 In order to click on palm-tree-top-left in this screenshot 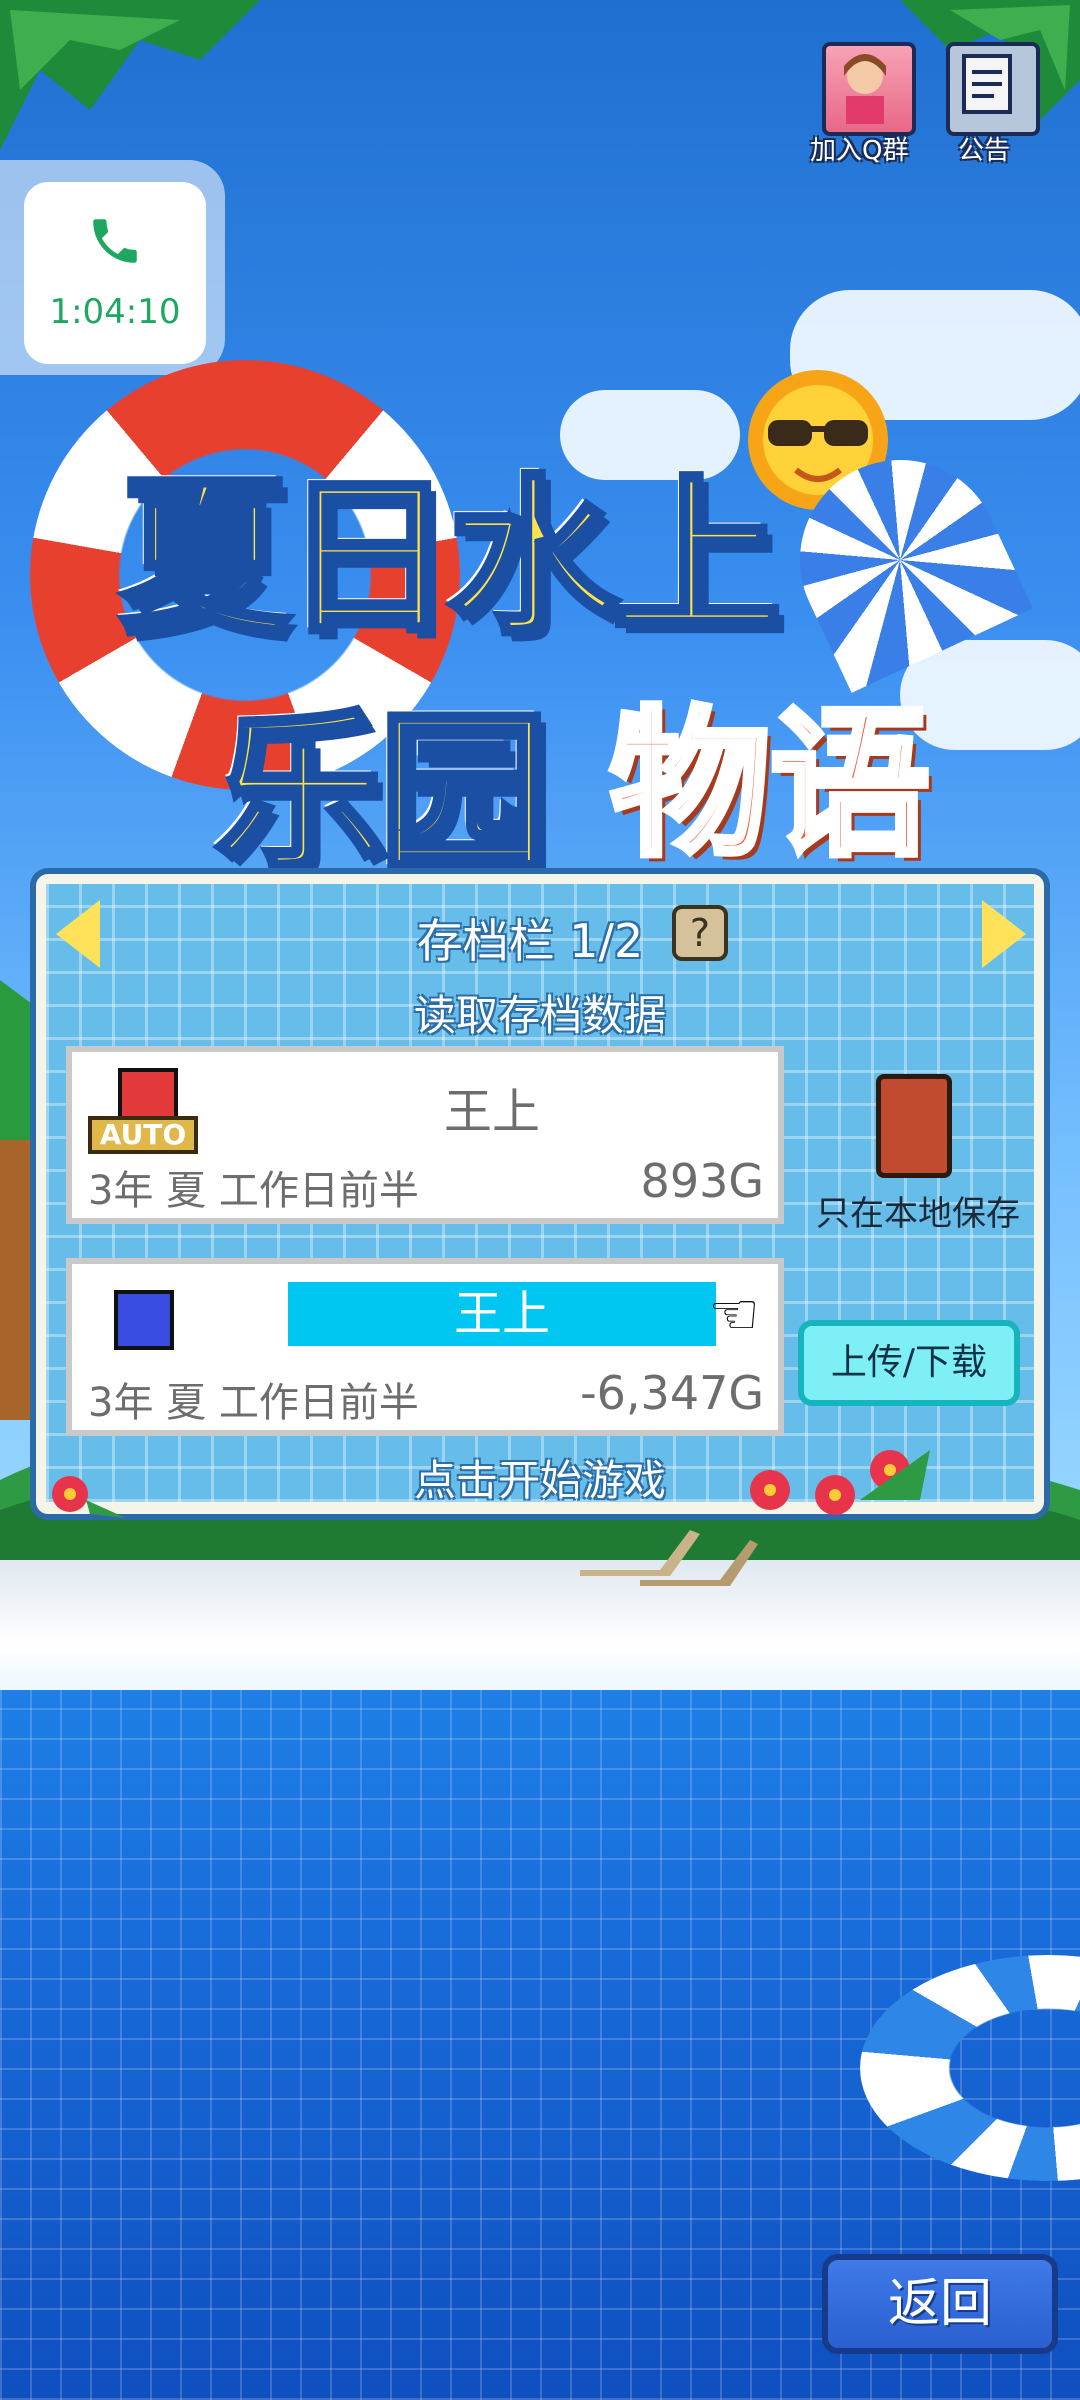, I will do `click(130, 75)`.